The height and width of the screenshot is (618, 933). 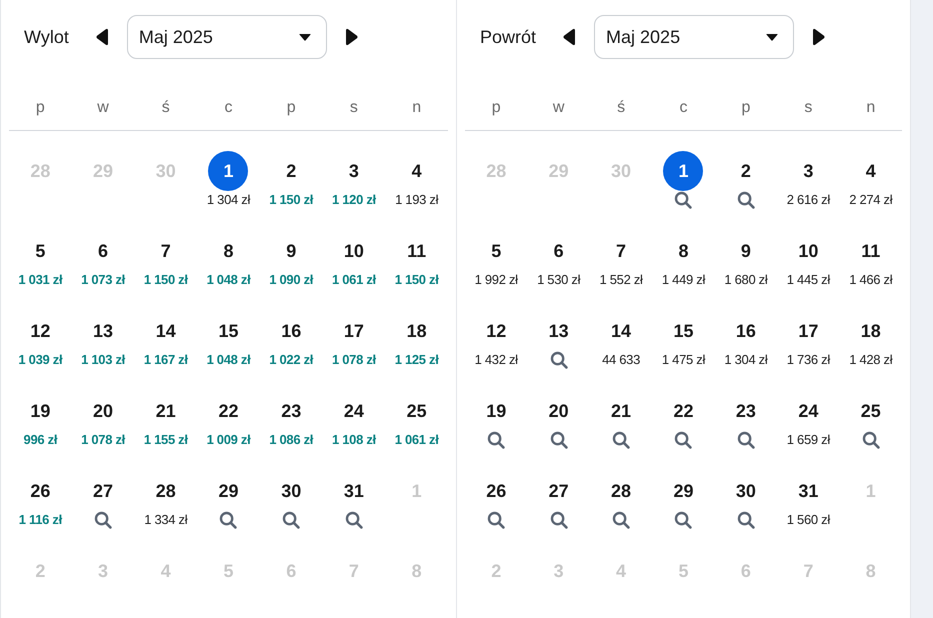 What do you see at coordinates (352, 37) in the screenshot?
I see `triangle-right-icon` at bounding box center [352, 37].